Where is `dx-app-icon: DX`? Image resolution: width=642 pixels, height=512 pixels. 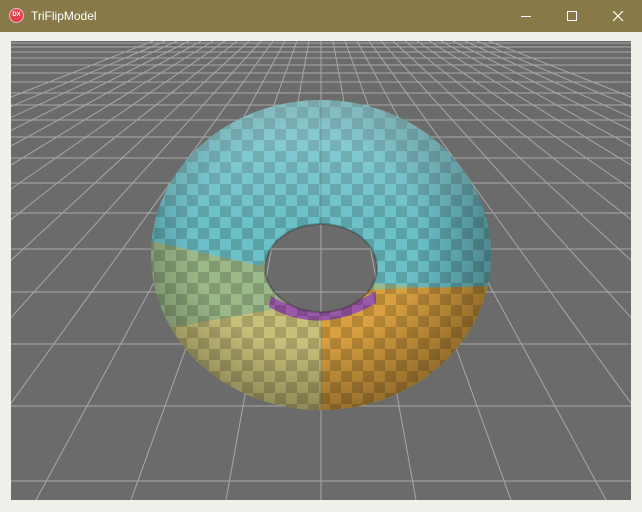 dx-app-icon: DX is located at coordinates (16, 15).